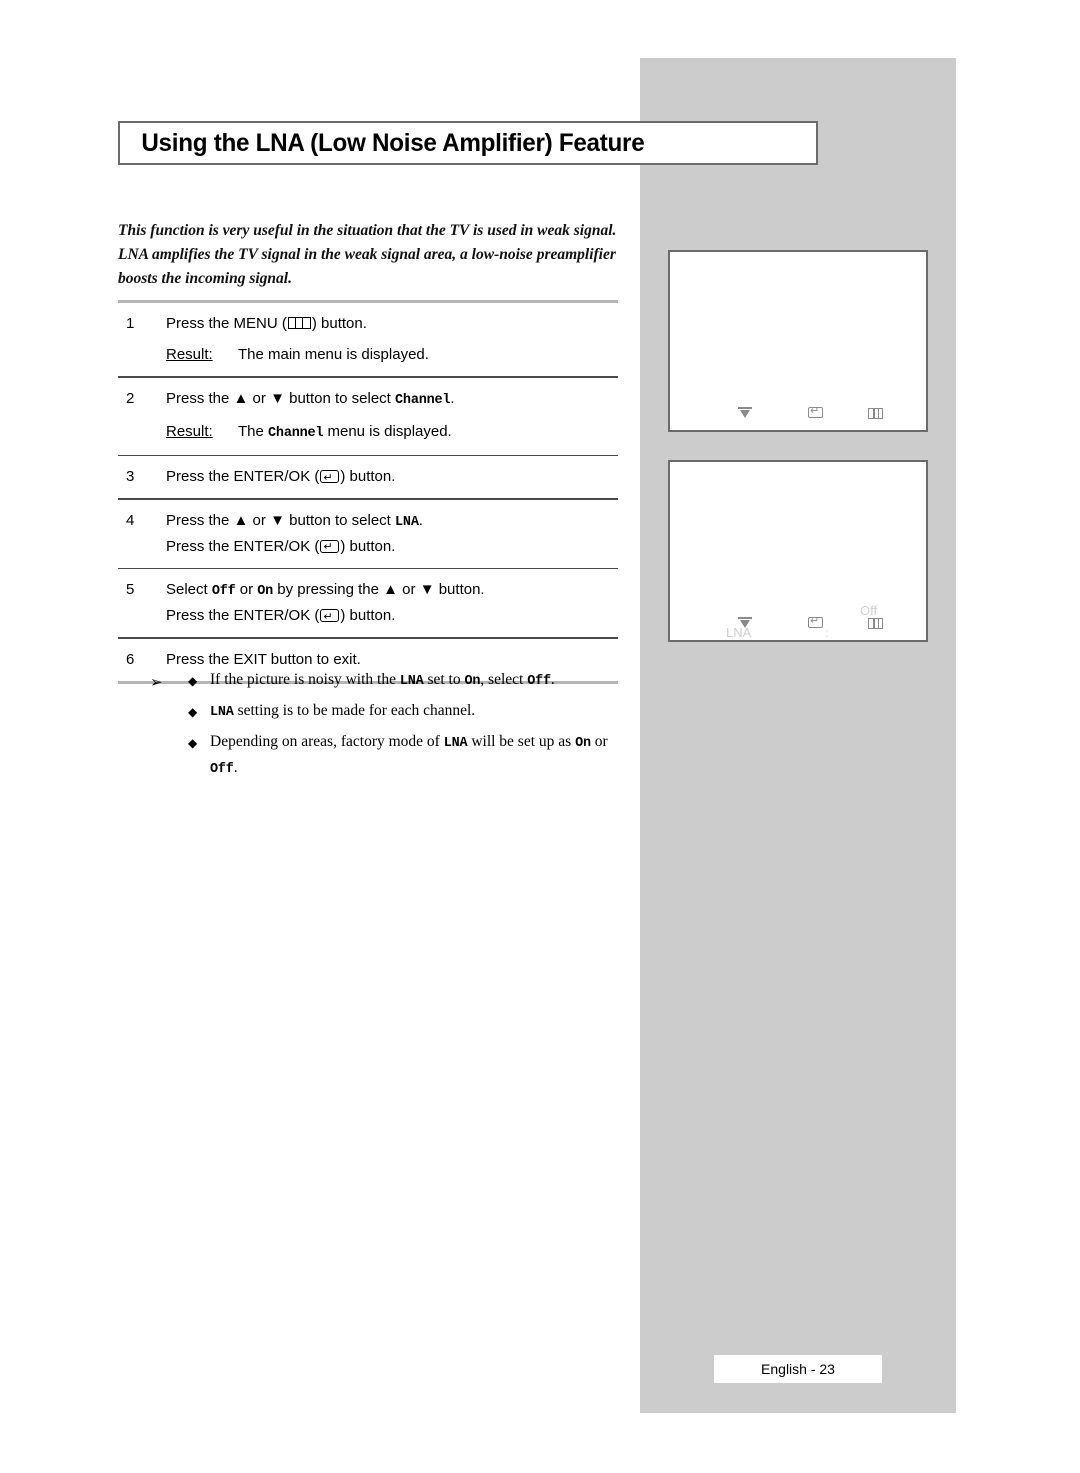 This screenshot has height=1473, width=1080. Describe the element at coordinates (243, 476) in the screenshot. I see `step-text-pre: Press the ENTER/OK (` at that location.